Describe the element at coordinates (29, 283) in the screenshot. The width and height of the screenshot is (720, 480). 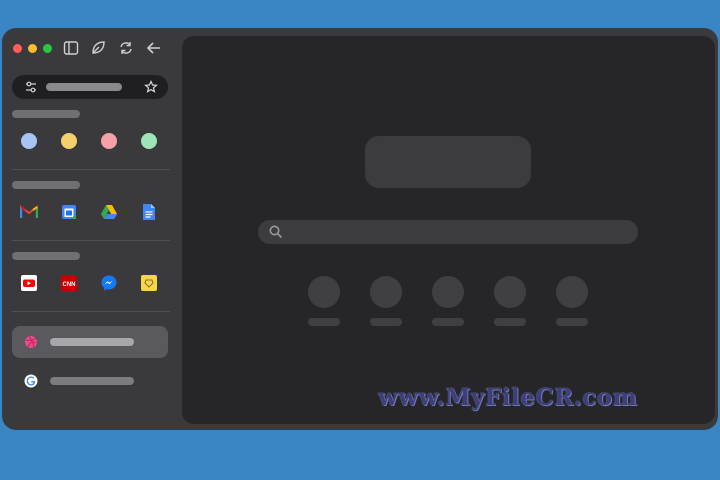
I see `youtube-icon` at that location.